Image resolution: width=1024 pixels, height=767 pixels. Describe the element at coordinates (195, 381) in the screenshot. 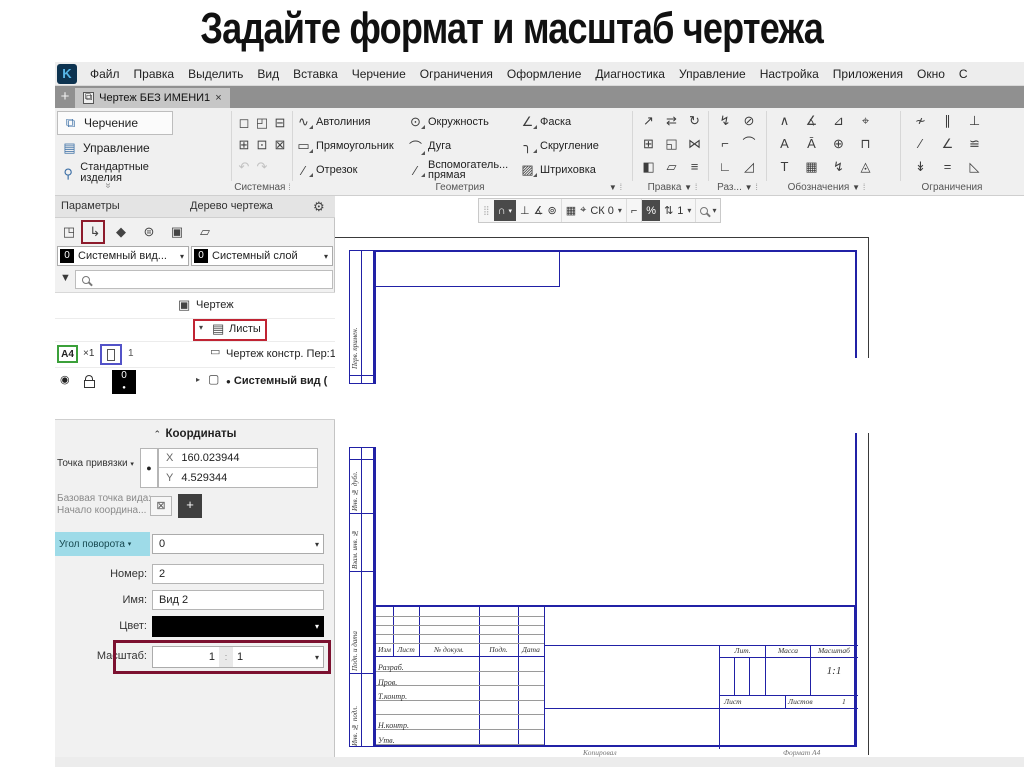

I see `tree-item-system-view: ◉ 0 ● ▸ ▢ ● Системный вид (` at that location.